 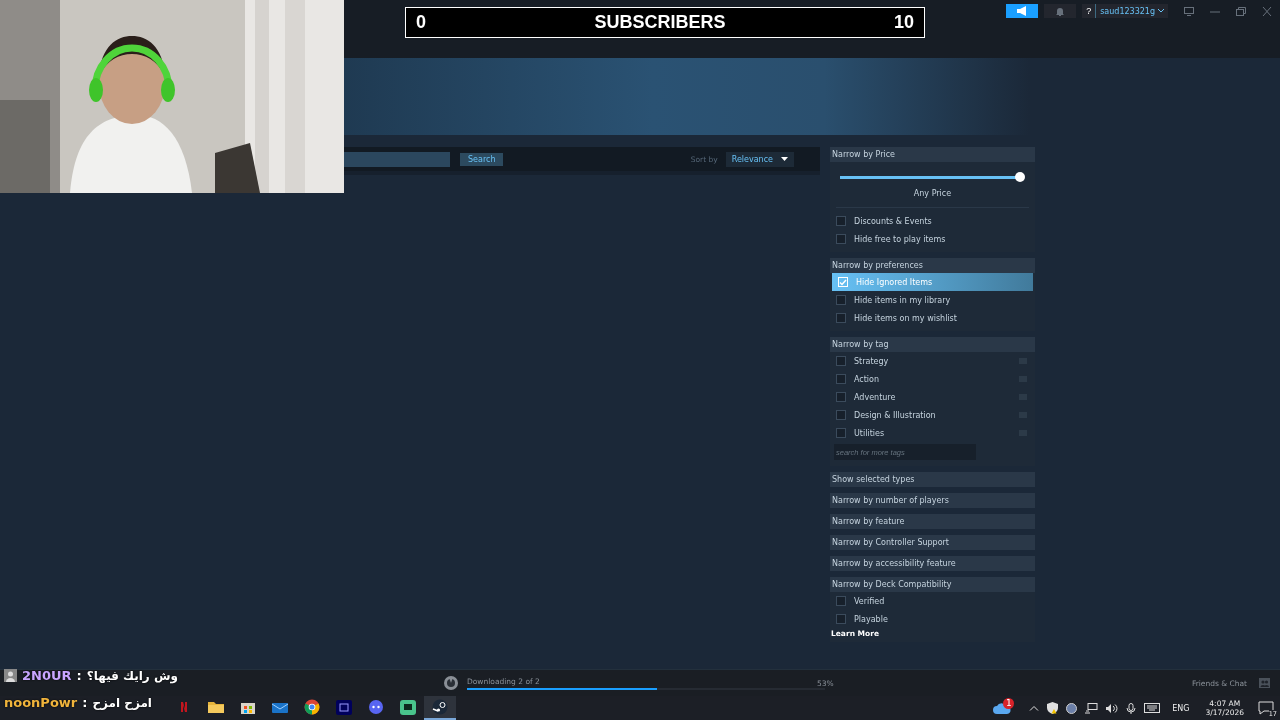 What do you see at coordinates (132, 675) in the screenshot?
I see `chat-message: وش رايك فيها؟` at bounding box center [132, 675].